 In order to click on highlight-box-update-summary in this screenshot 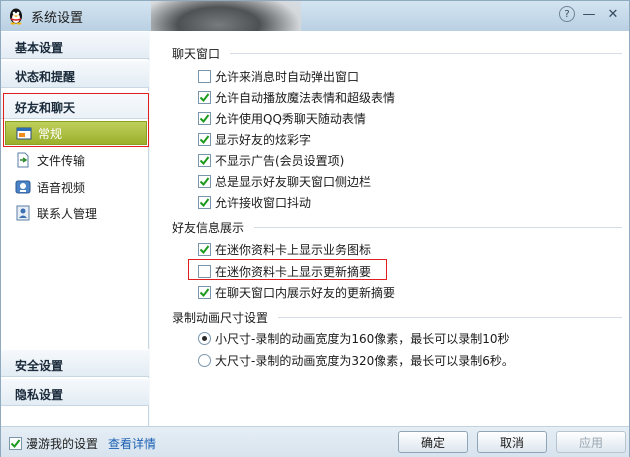, I will do `click(287, 269)`.